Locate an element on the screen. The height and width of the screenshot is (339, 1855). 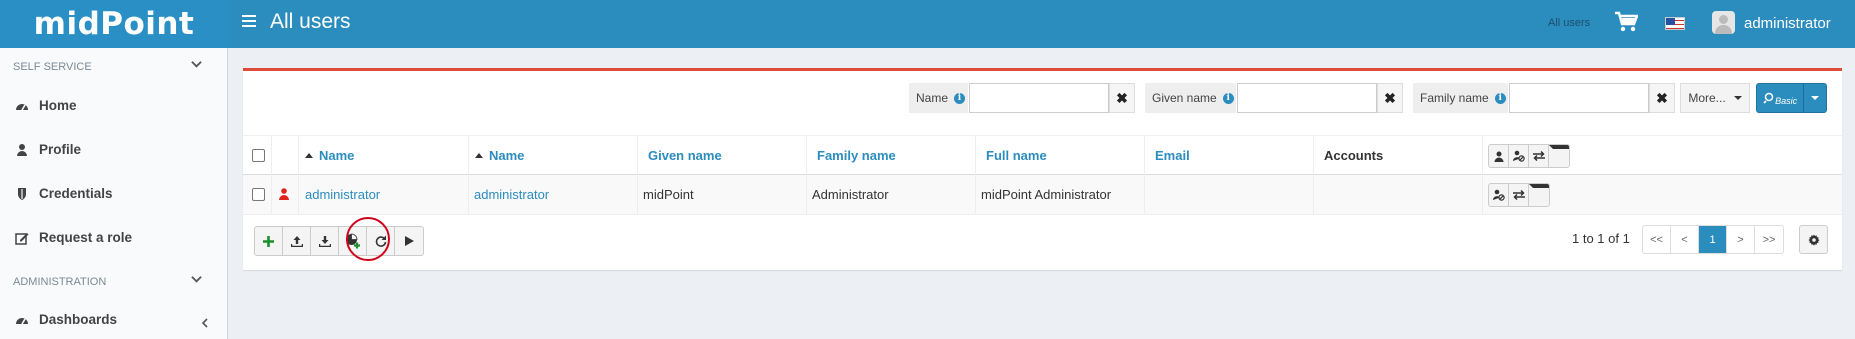
table-settings-button is located at coordinates (1813, 239).